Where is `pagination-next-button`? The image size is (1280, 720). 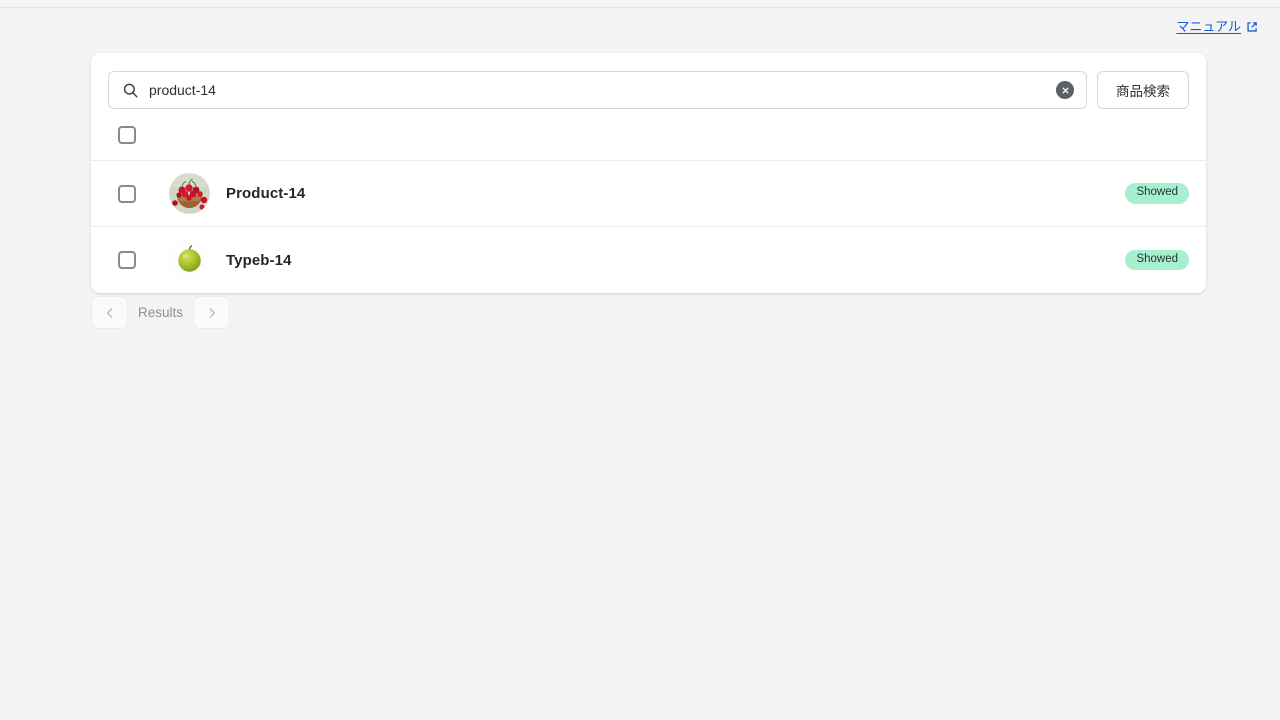
pagination-next-button is located at coordinates (212, 312).